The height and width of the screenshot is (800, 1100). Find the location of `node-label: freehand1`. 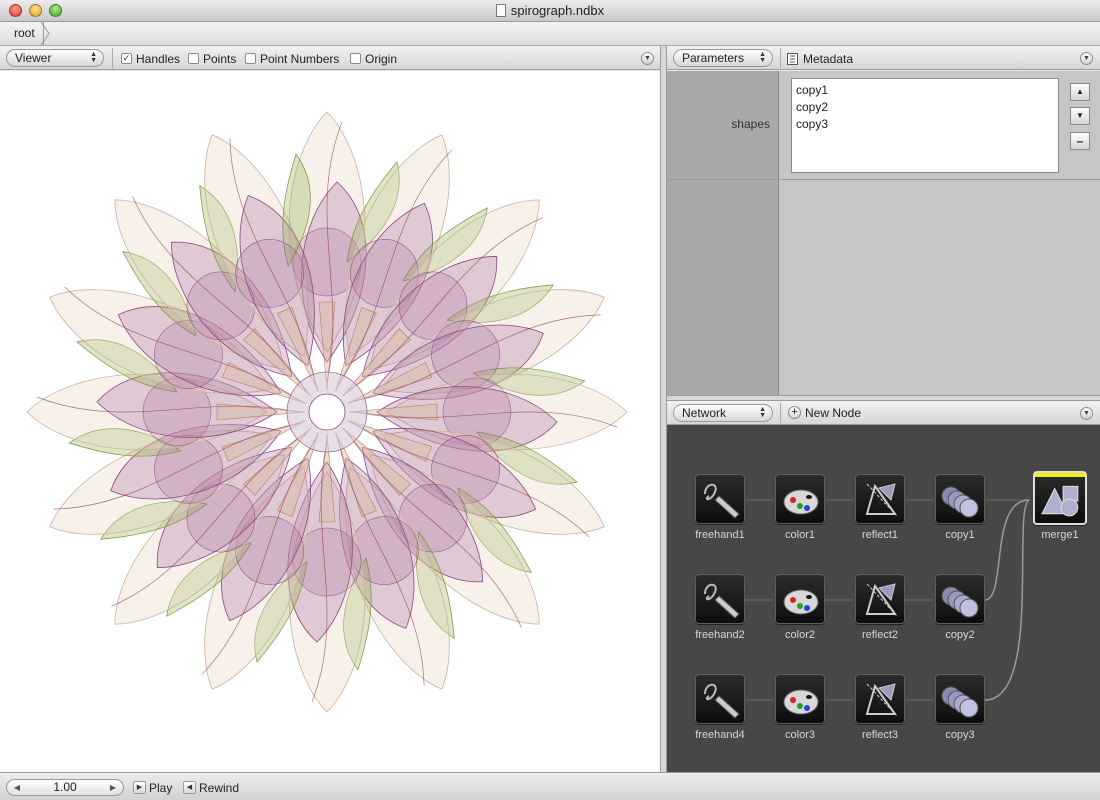

node-label: freehand1 is located at coordinates (720, 535).